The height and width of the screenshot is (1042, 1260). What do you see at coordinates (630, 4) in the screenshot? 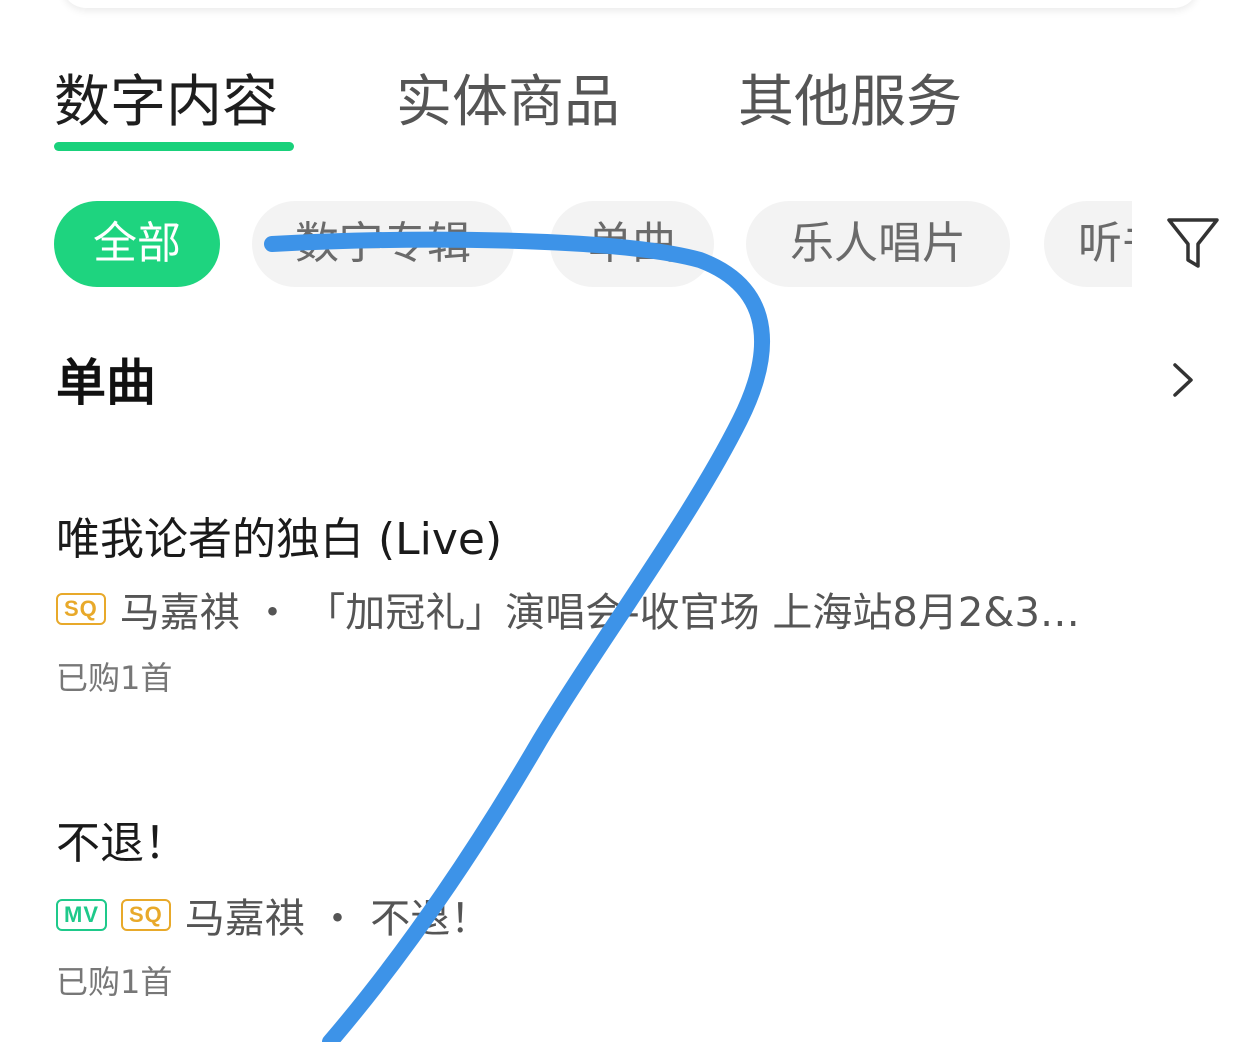
I see `search-card` at bounding box center [630, 4].